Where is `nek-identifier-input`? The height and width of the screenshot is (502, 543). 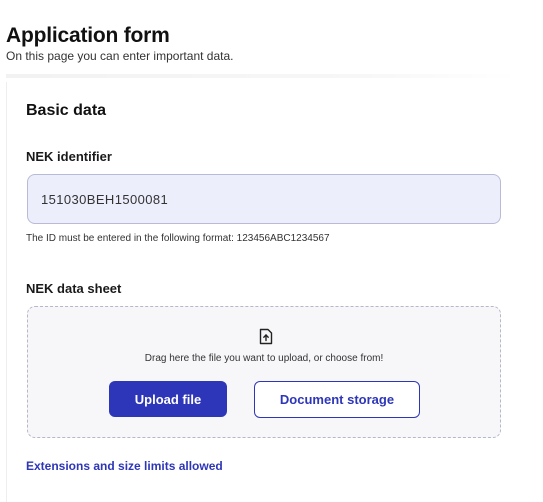 nek-identifier-input is located at coordinates (264, 199).